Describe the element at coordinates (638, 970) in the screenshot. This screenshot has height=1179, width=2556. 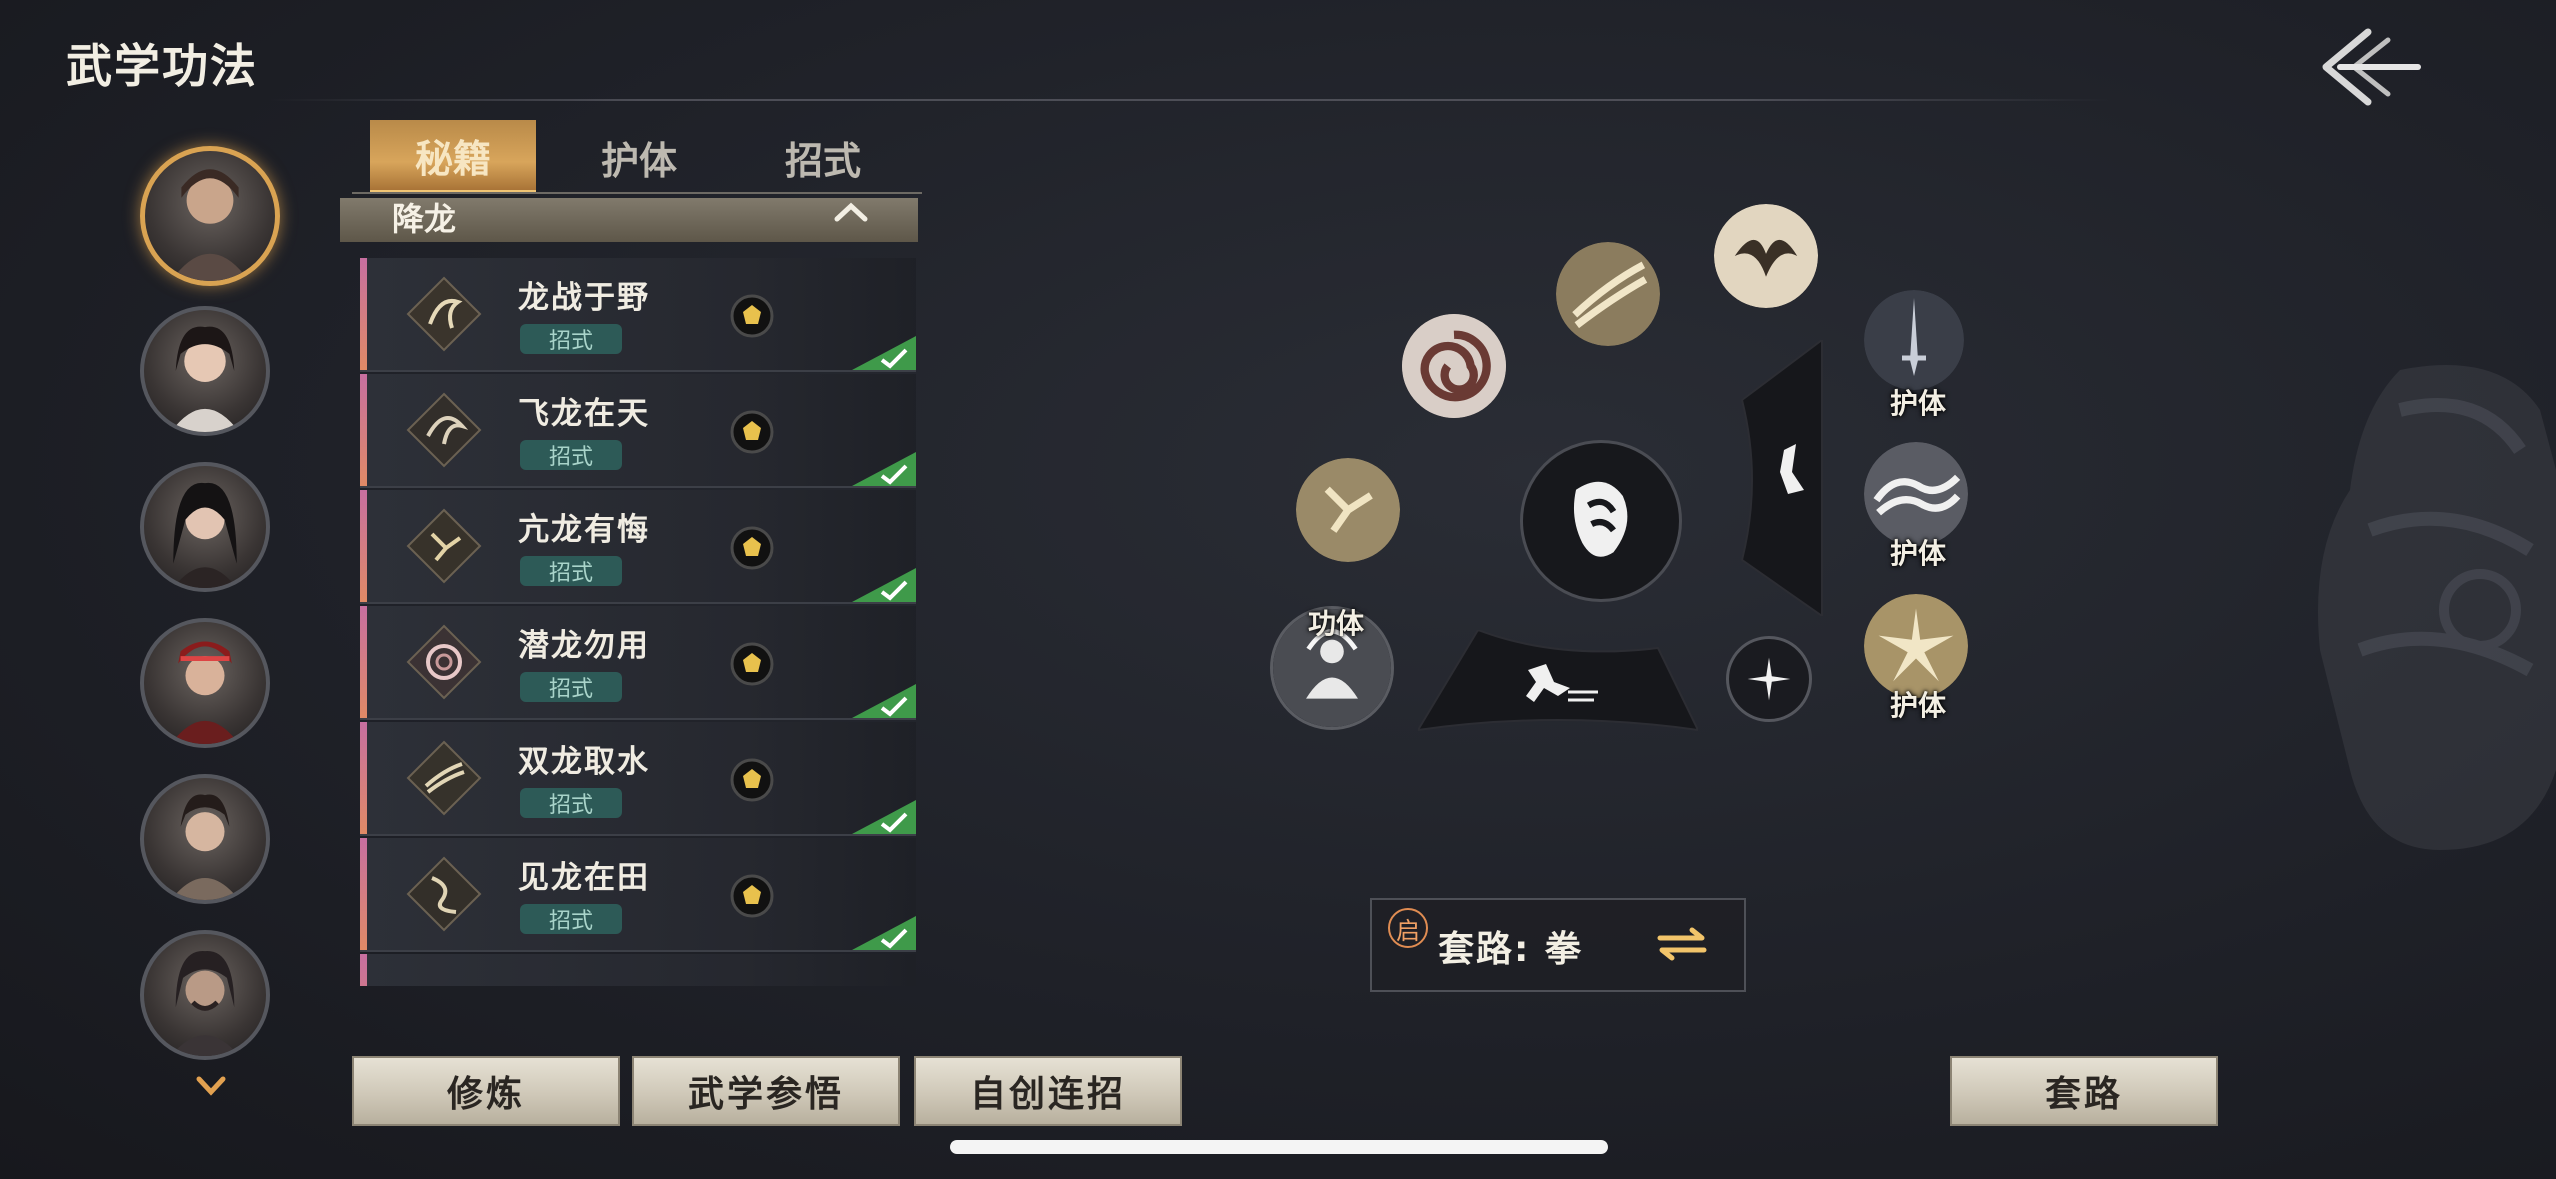
I see `skill-row-partial` at that location.